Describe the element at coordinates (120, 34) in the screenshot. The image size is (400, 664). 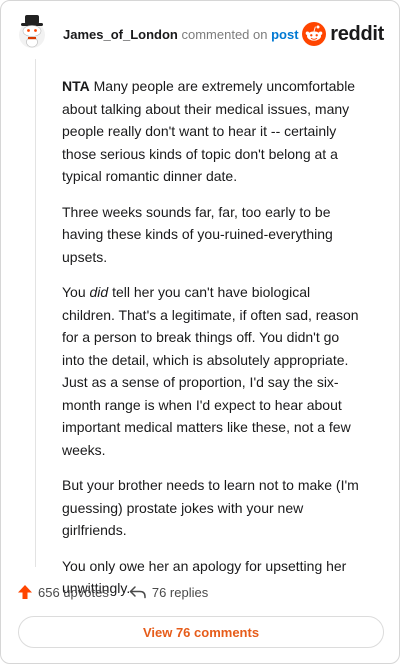
I see `username-link: James_of_London` at that location.